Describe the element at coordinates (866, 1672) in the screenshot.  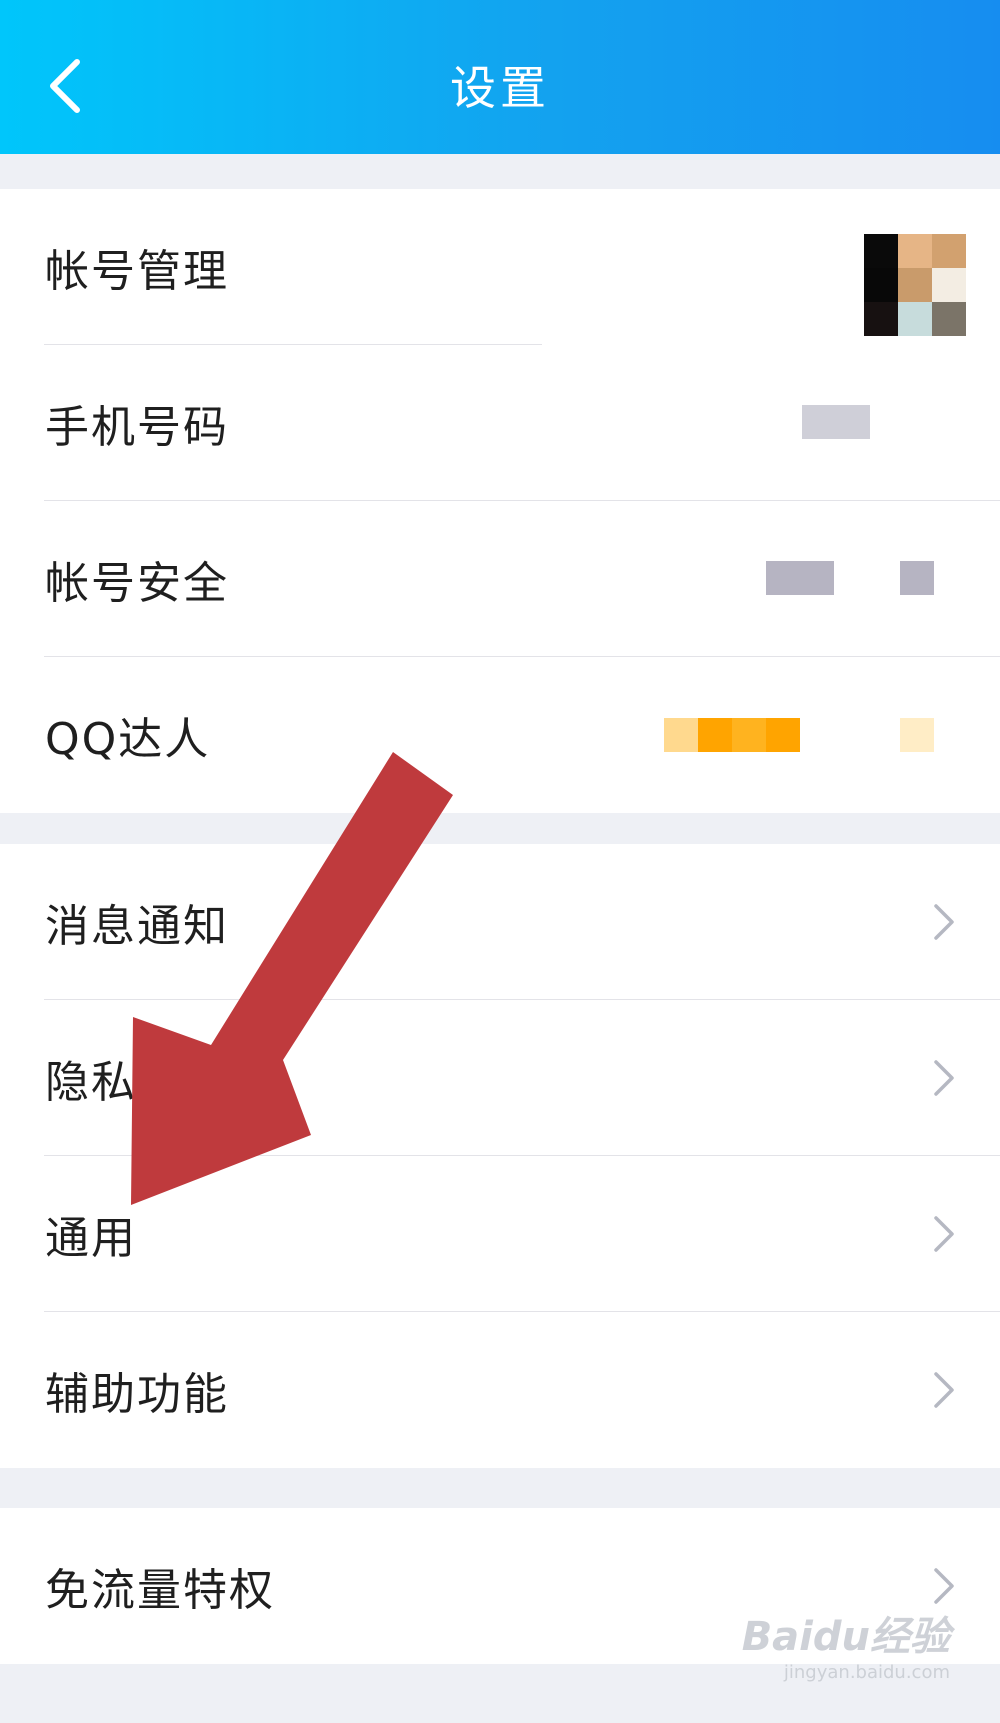
I see `watermark-url: jingyan.baidu.com` at that location.